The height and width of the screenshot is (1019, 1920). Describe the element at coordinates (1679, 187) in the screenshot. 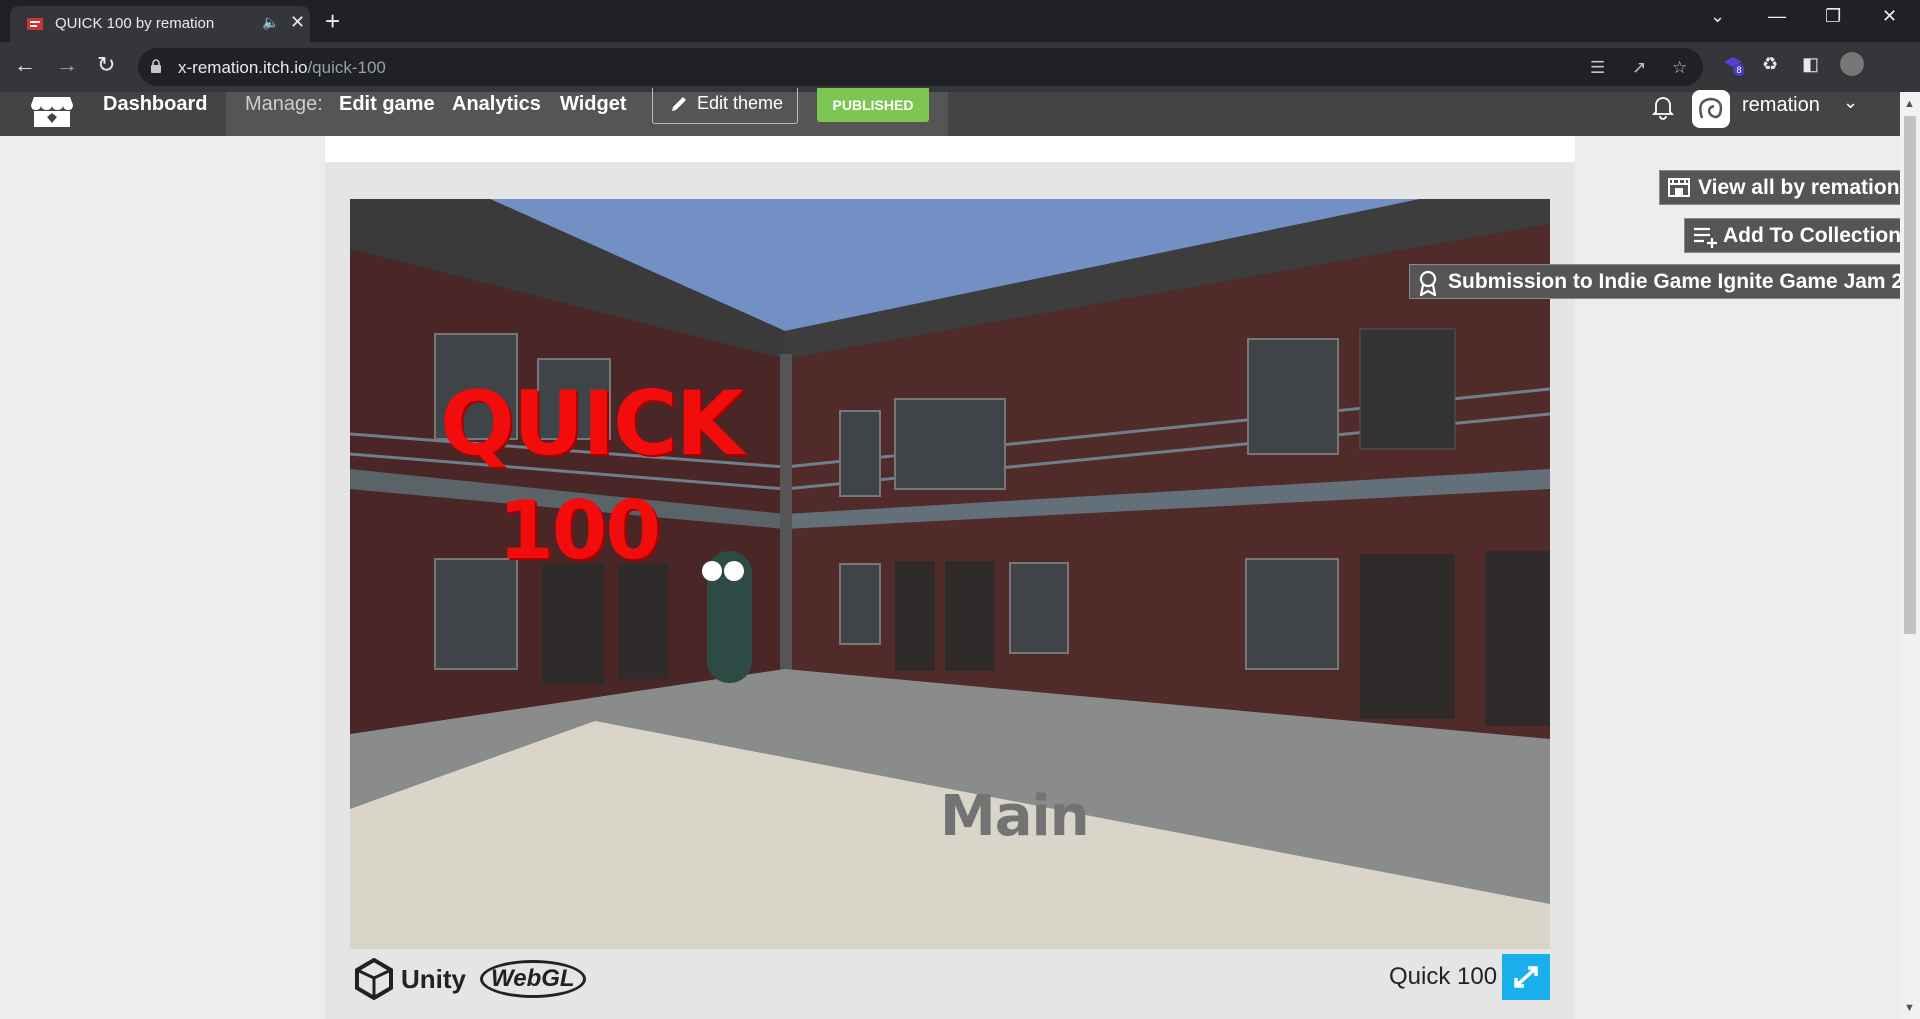

I see `store-icon` at that location.